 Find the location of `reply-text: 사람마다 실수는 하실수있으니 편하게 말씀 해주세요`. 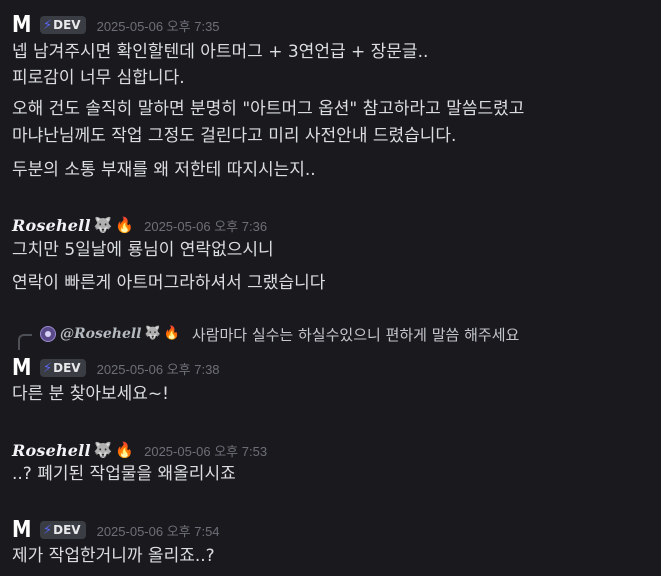

reply-text: 사람마다 실수는 하실수있으니 편하게 말씀 해주세요 is located at coordinates (355, 334).